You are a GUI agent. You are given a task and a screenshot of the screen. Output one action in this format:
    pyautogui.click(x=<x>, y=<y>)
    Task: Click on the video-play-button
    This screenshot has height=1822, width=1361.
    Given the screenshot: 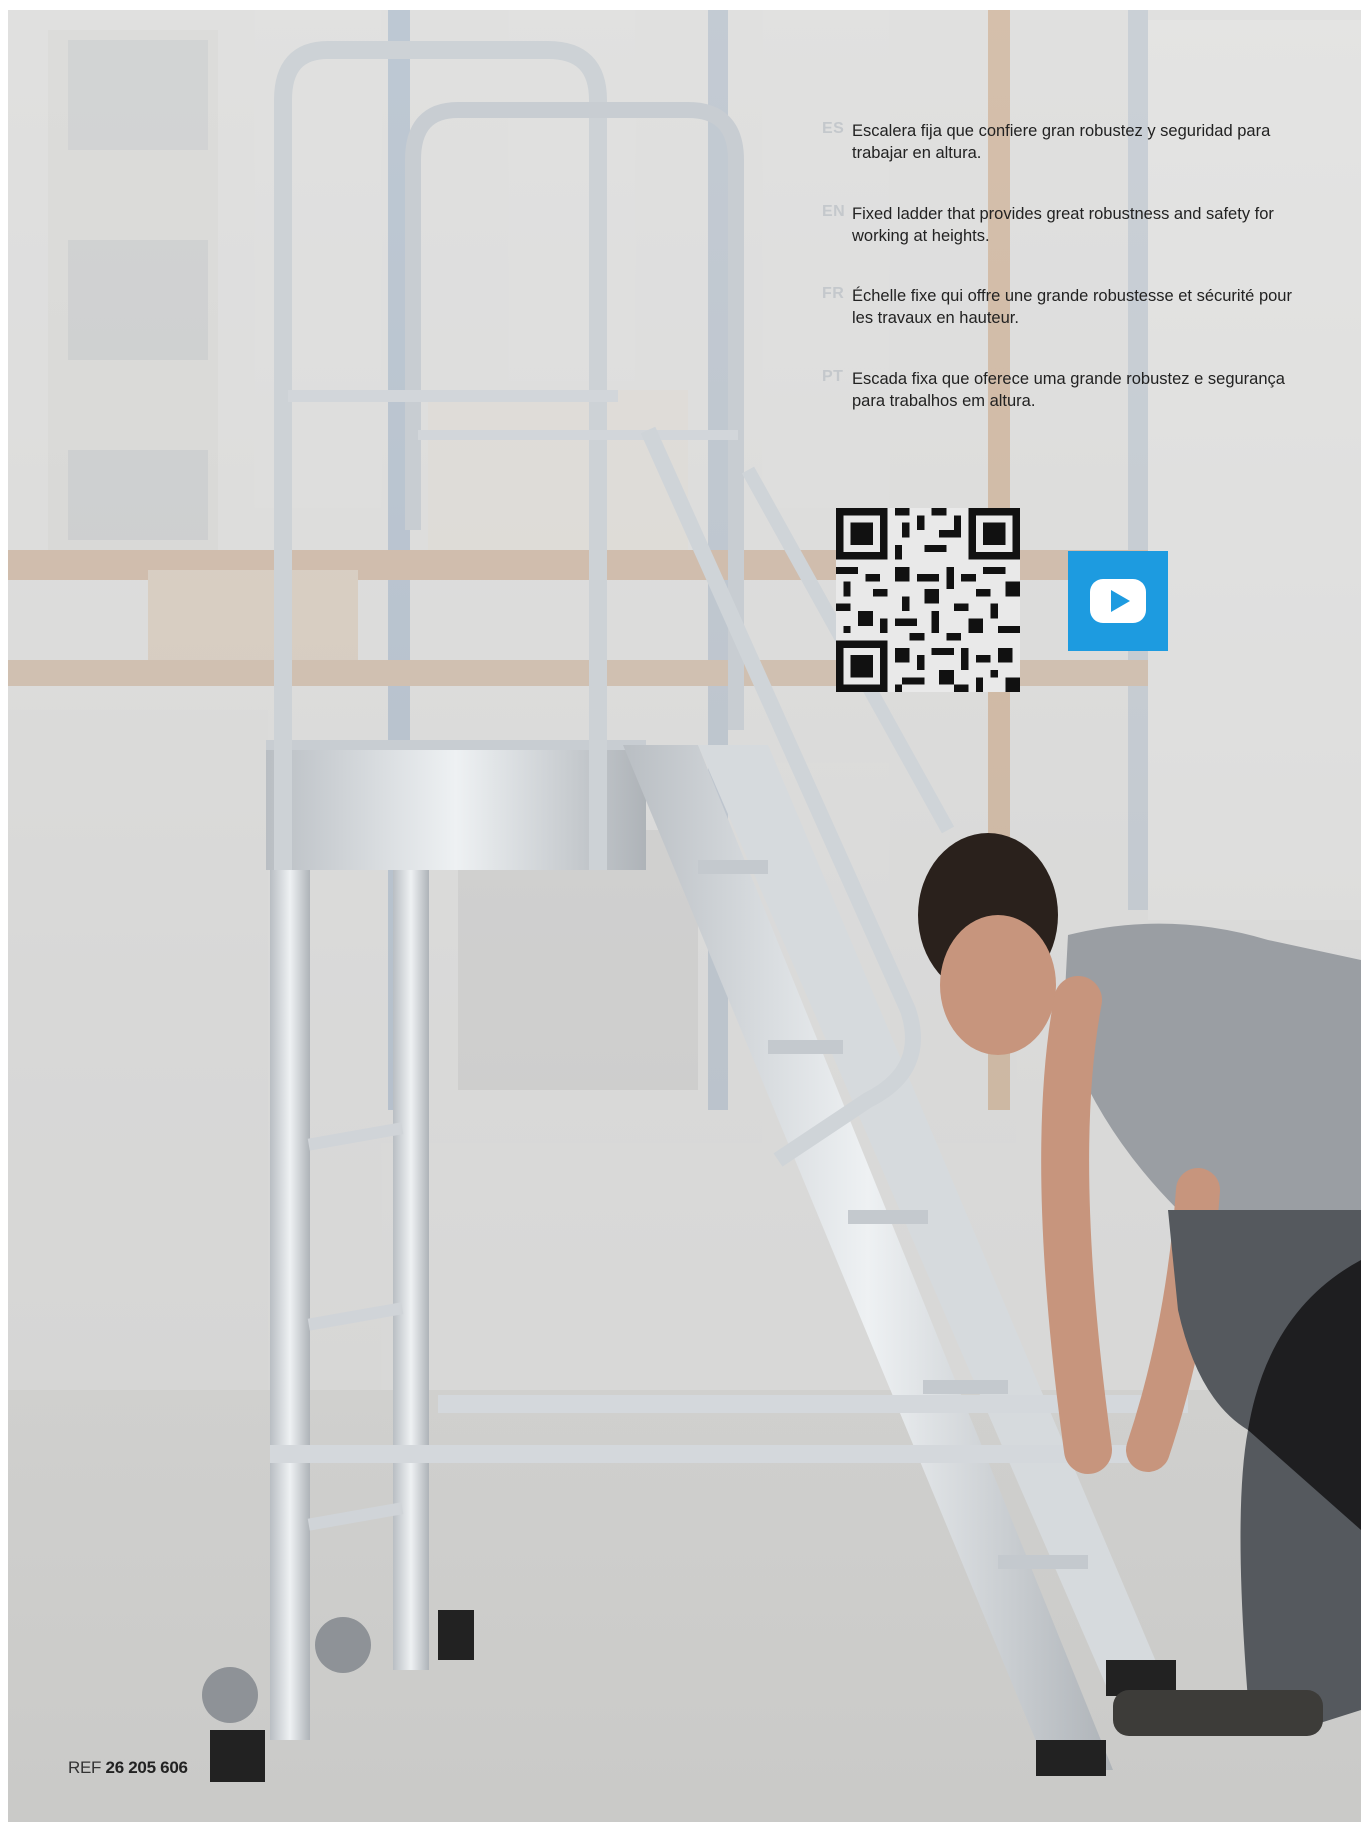 What is the action you would take?
    pyautogui.click(x=1118, y=601)
    